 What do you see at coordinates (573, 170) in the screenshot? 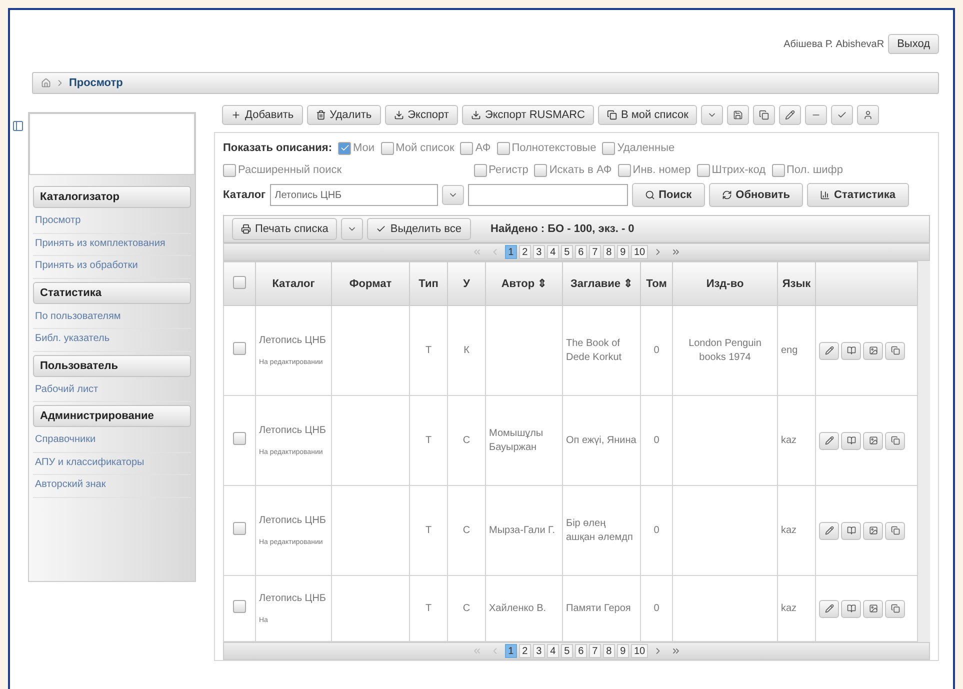
I see `checkbox: Искать в АФ` at bounding box center [573, 170].